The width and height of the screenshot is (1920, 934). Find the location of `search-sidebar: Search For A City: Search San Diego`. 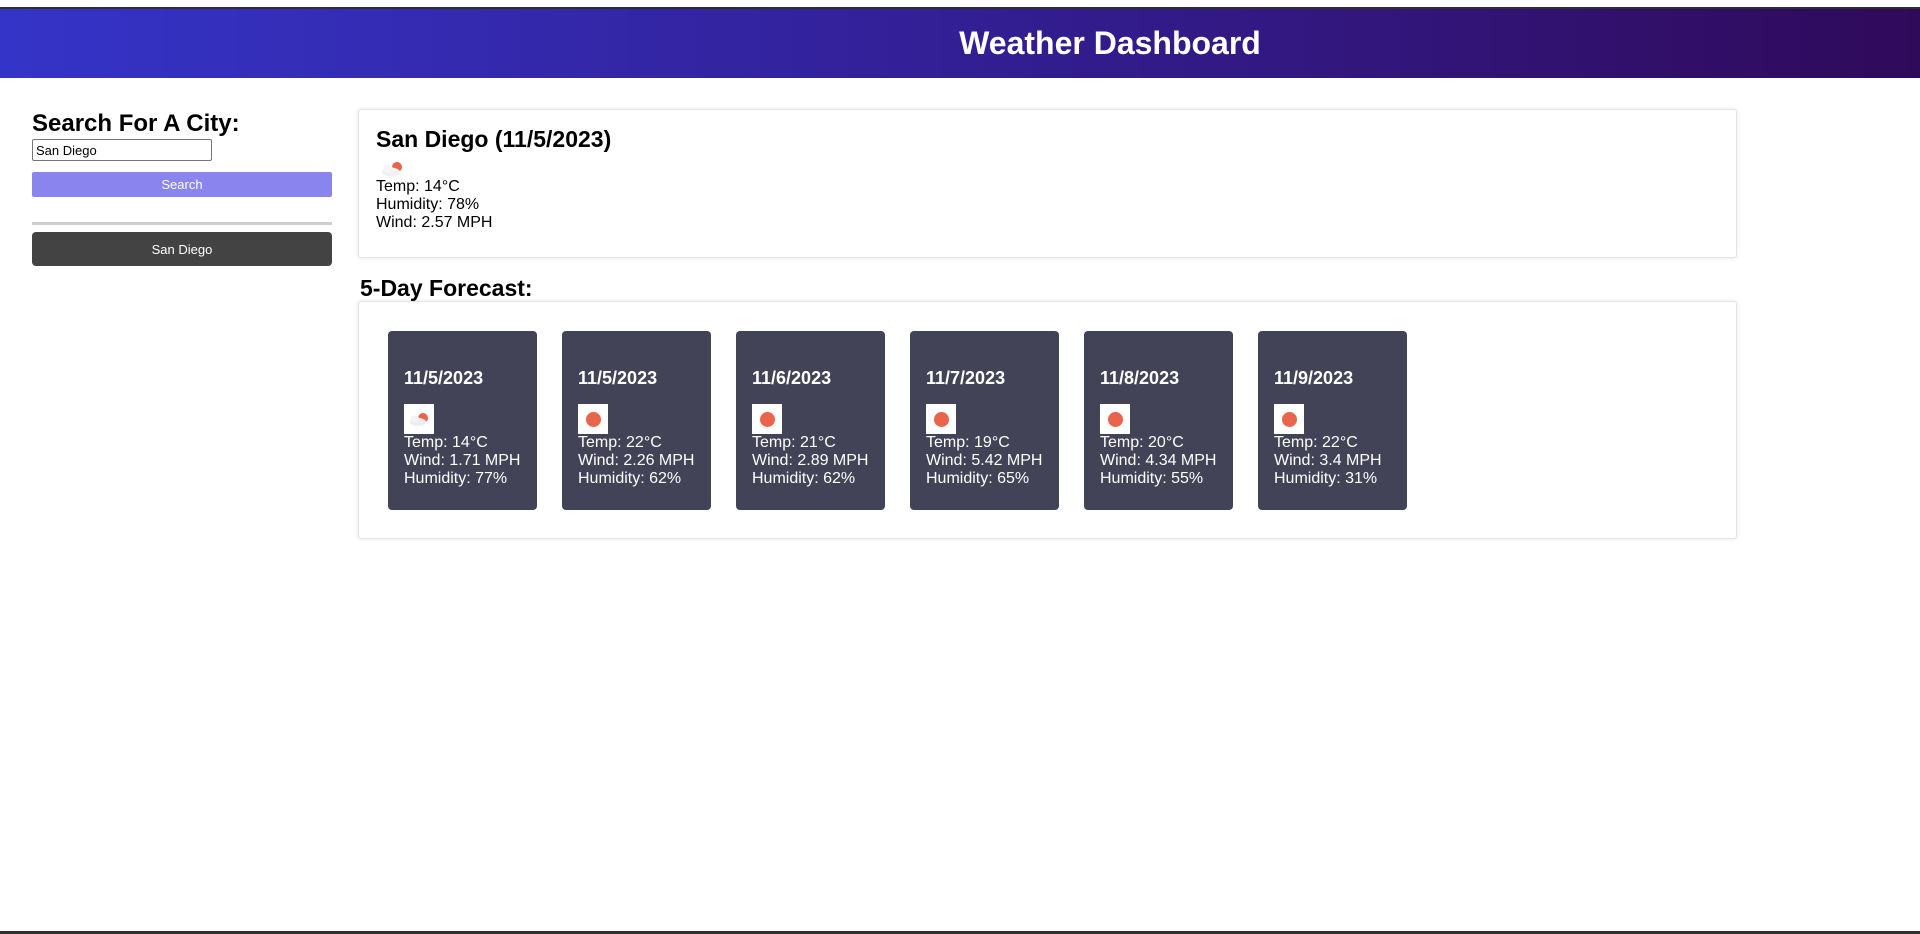

search-sidebar: Search For A City: Search San Diego is located at coordinates (182, 188).